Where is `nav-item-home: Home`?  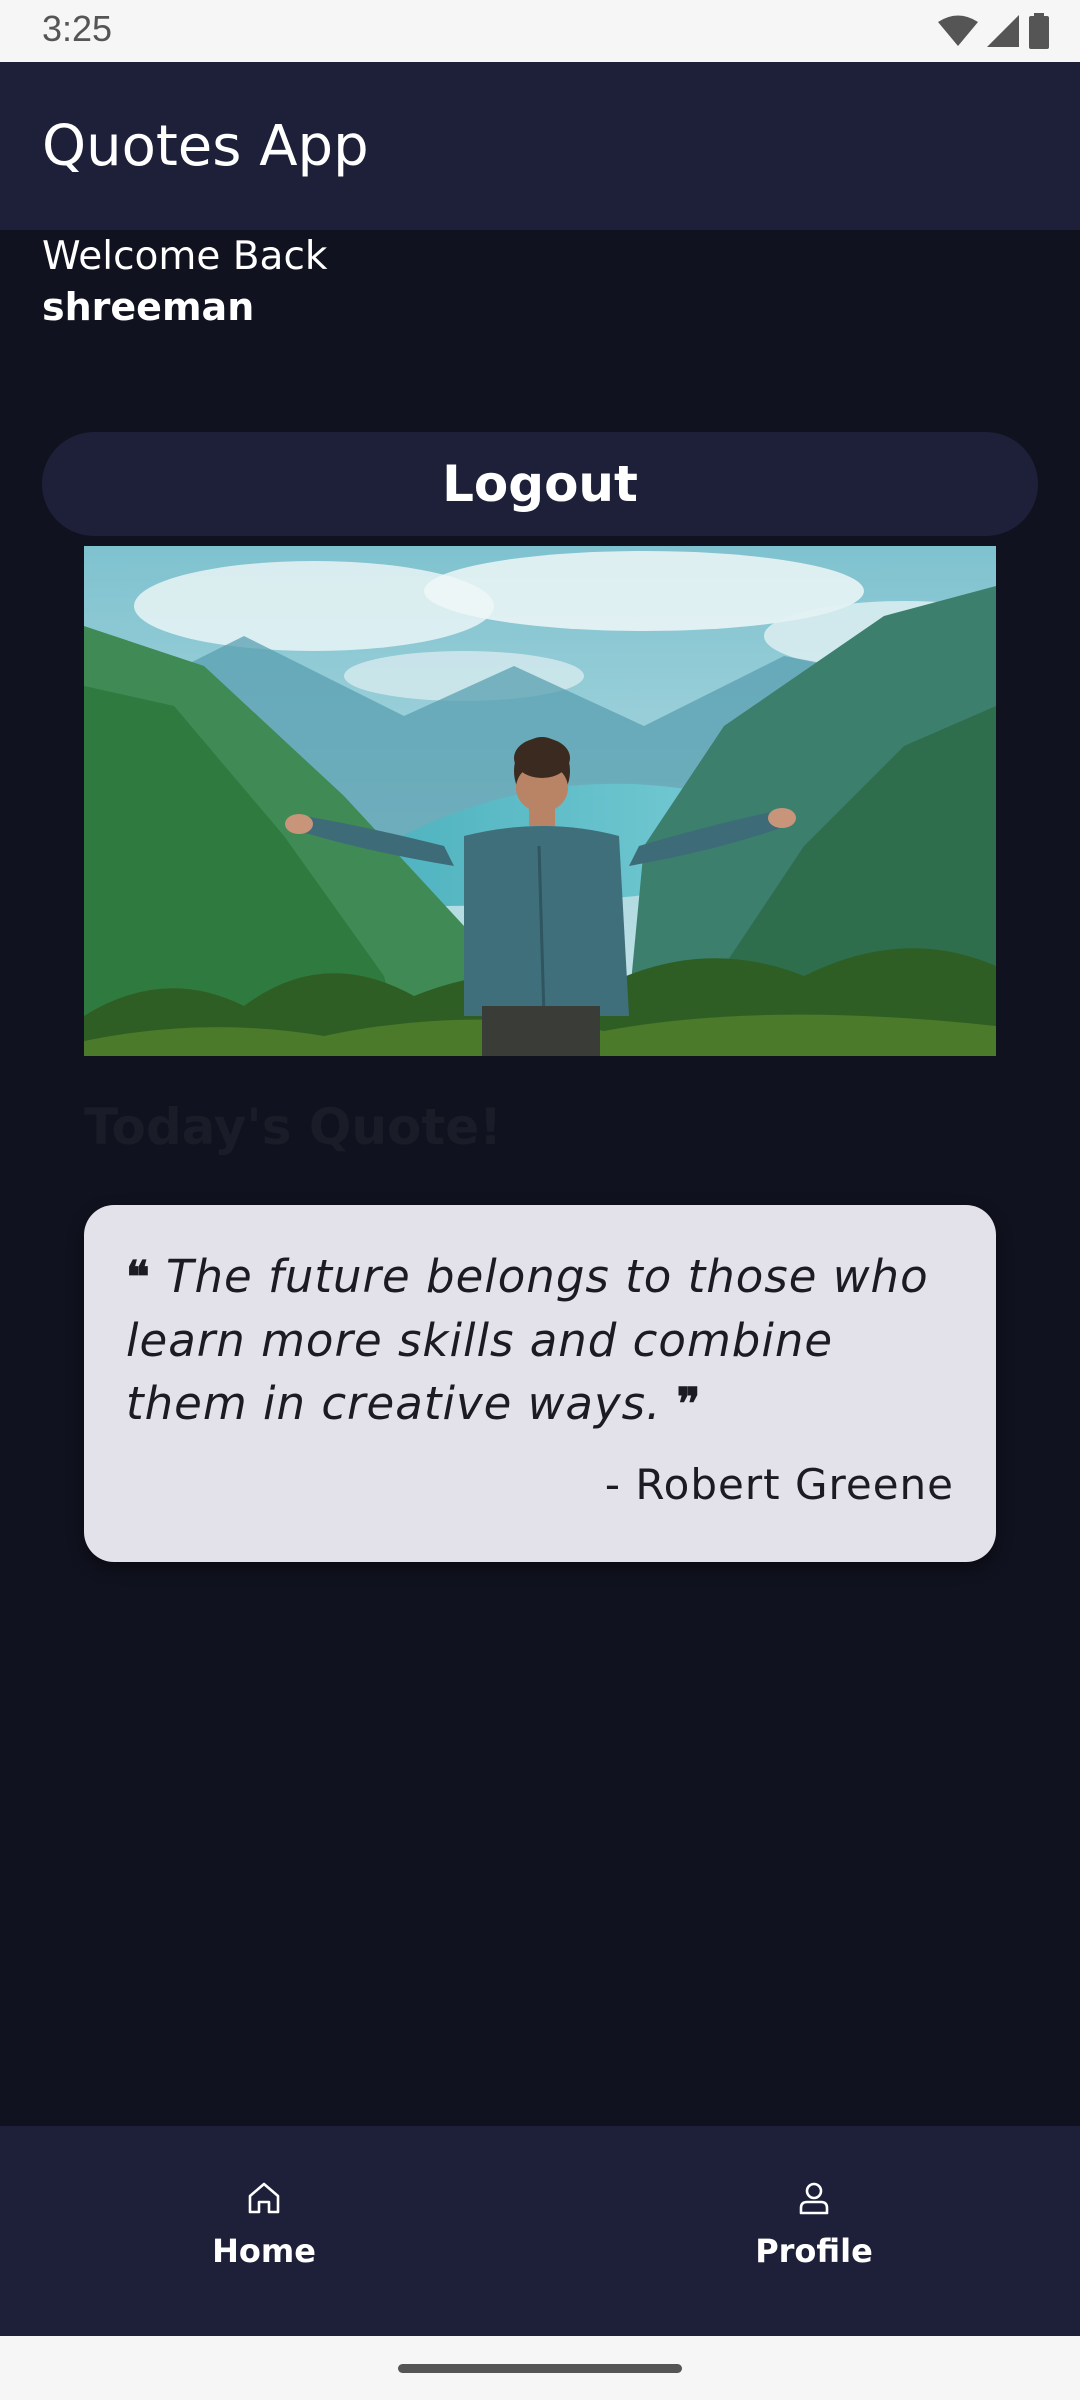
nav-item-home: Home is located at coordinates (264, 2231).